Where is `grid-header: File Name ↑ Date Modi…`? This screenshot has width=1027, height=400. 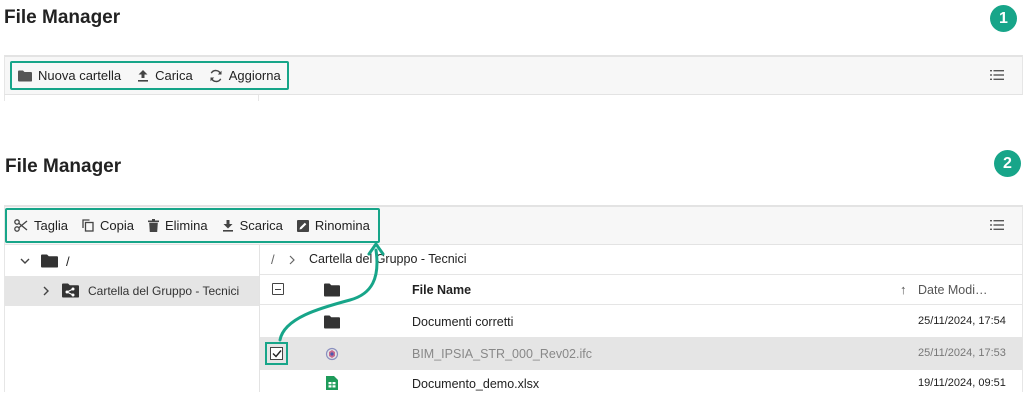 grid-header: File Name ↑ Date Modi… is located at coordinates (641, 290).